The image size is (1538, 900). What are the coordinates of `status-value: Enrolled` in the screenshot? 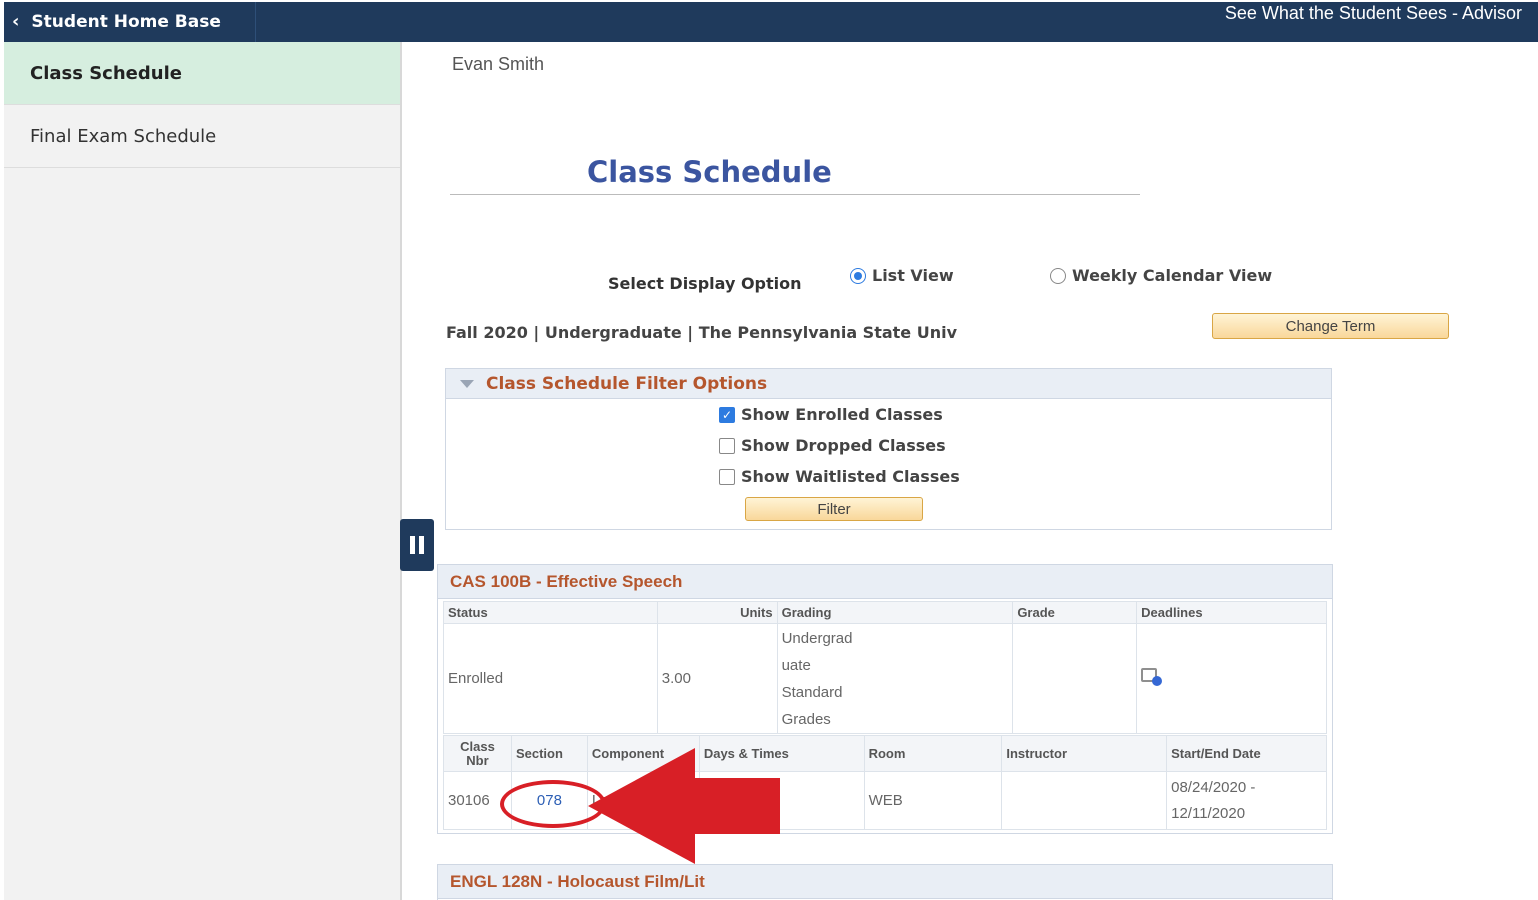 It's located at (550, 678).